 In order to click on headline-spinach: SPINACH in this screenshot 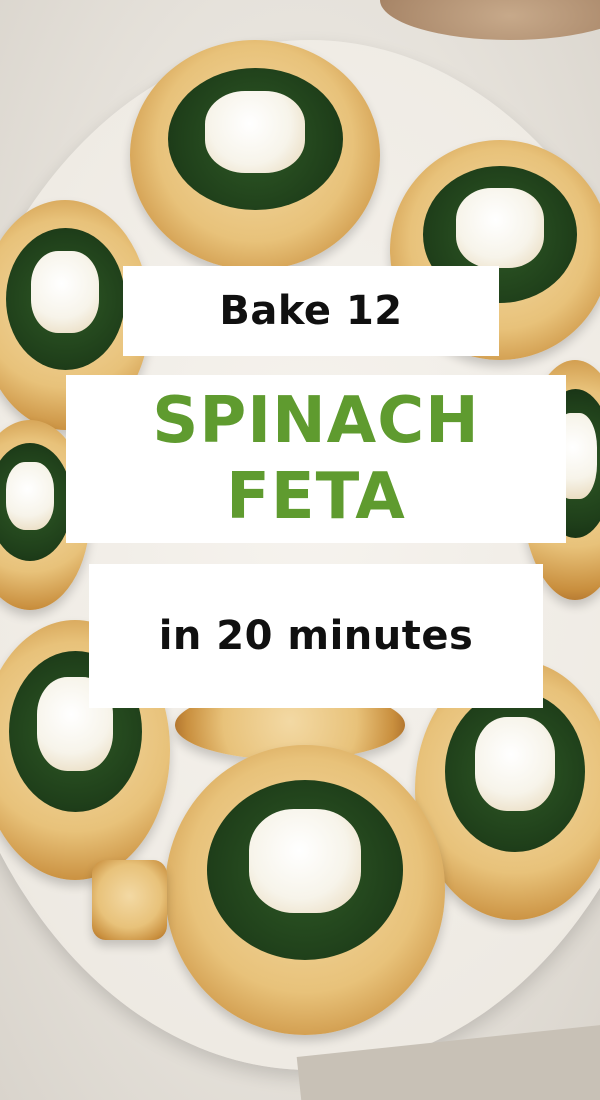, I will do `click(316, 421)`.